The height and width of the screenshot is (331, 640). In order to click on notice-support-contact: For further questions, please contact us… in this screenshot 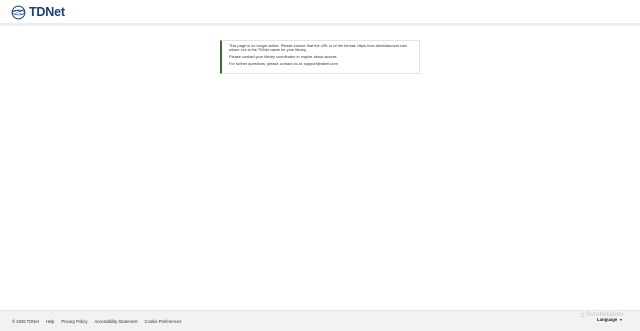, I will do `click(283, 64)`.